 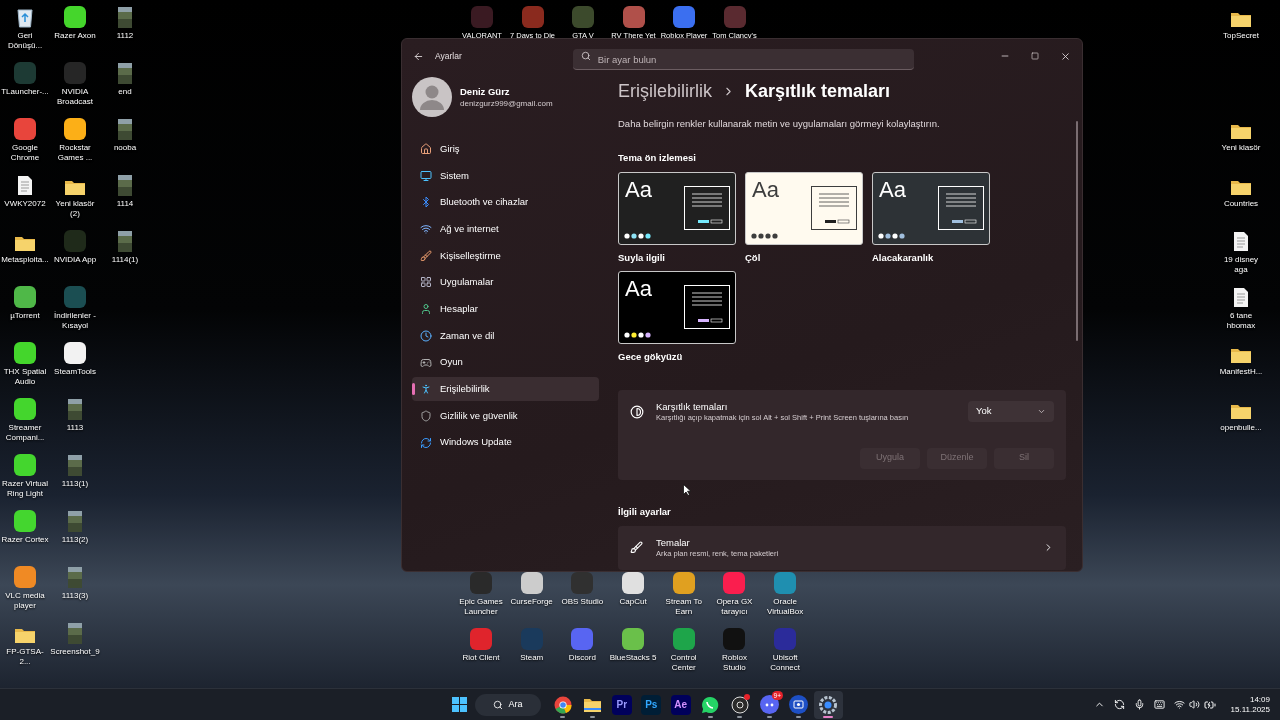 I want to click on sync-icon, so click(x=1119, y=704).